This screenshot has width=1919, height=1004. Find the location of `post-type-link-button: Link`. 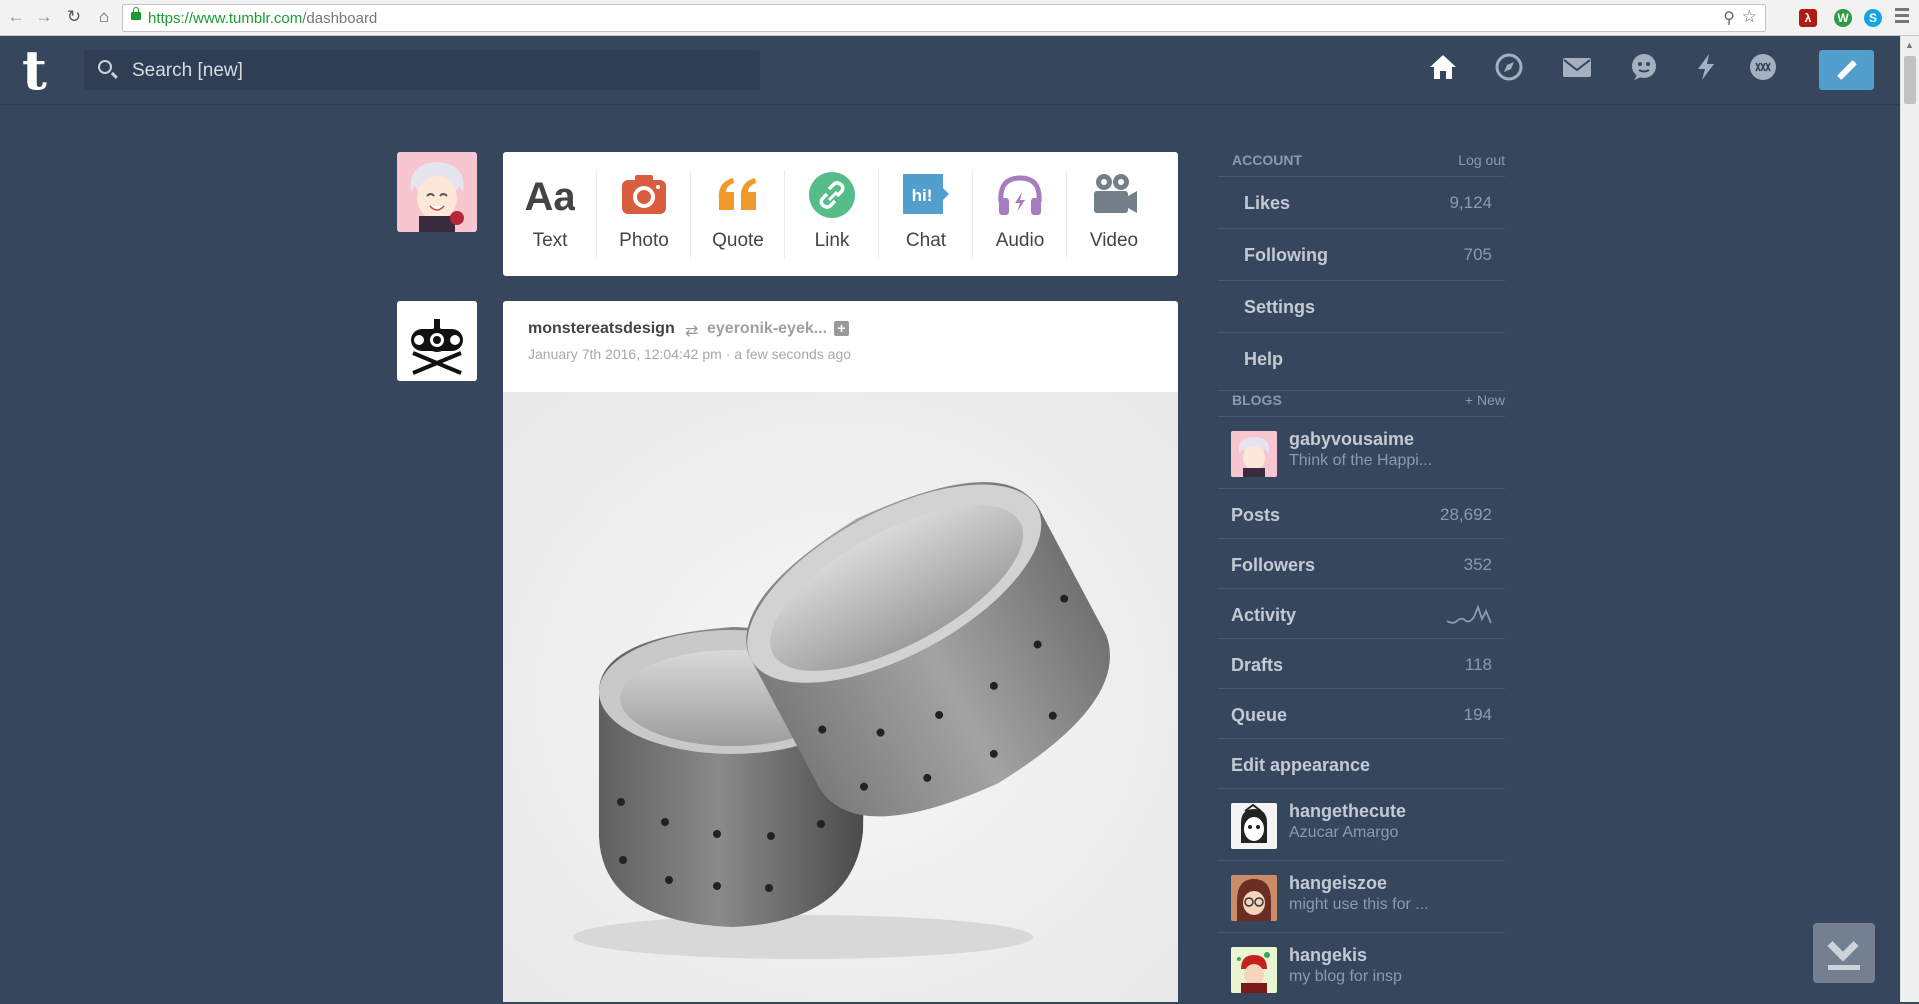

post-type-link-button: Link is located at coordinates (832, 214).